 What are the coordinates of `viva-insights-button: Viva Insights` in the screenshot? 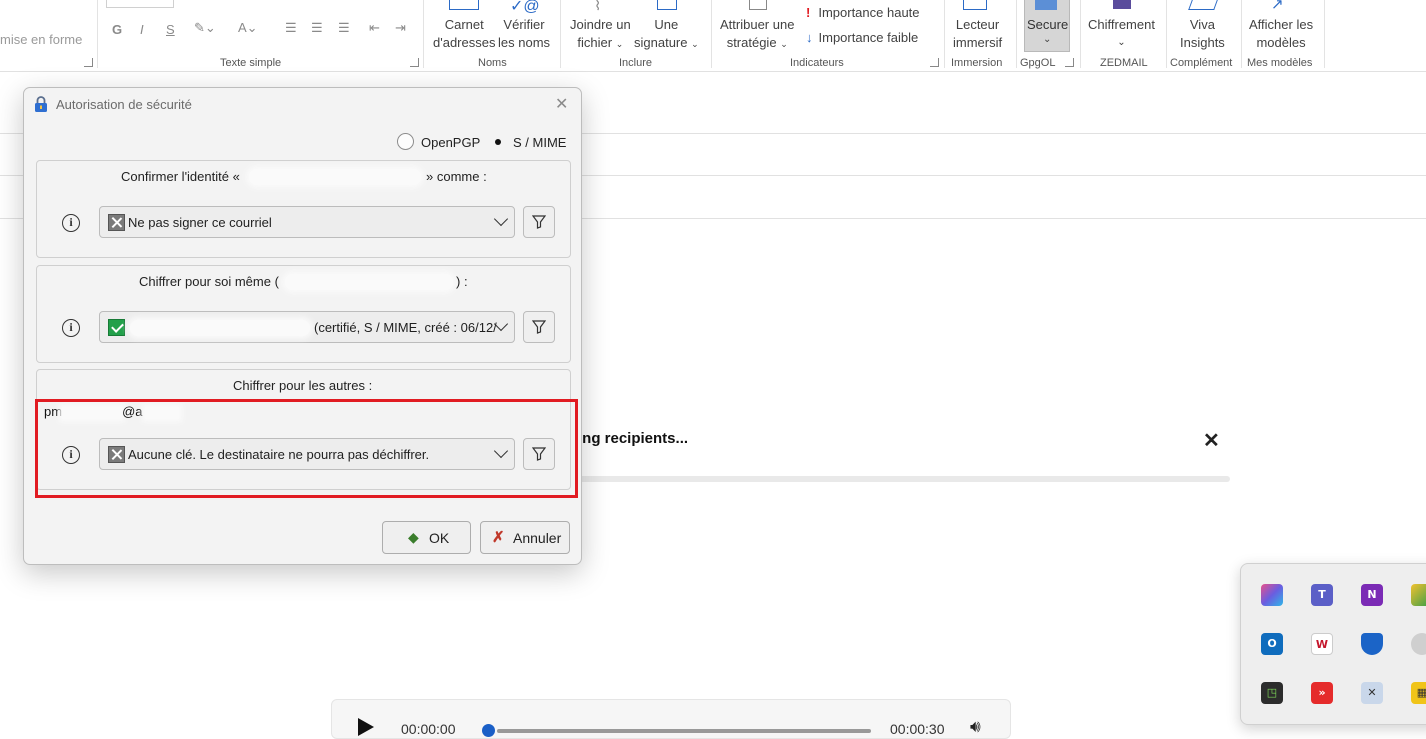 It's located at (1202, 34).